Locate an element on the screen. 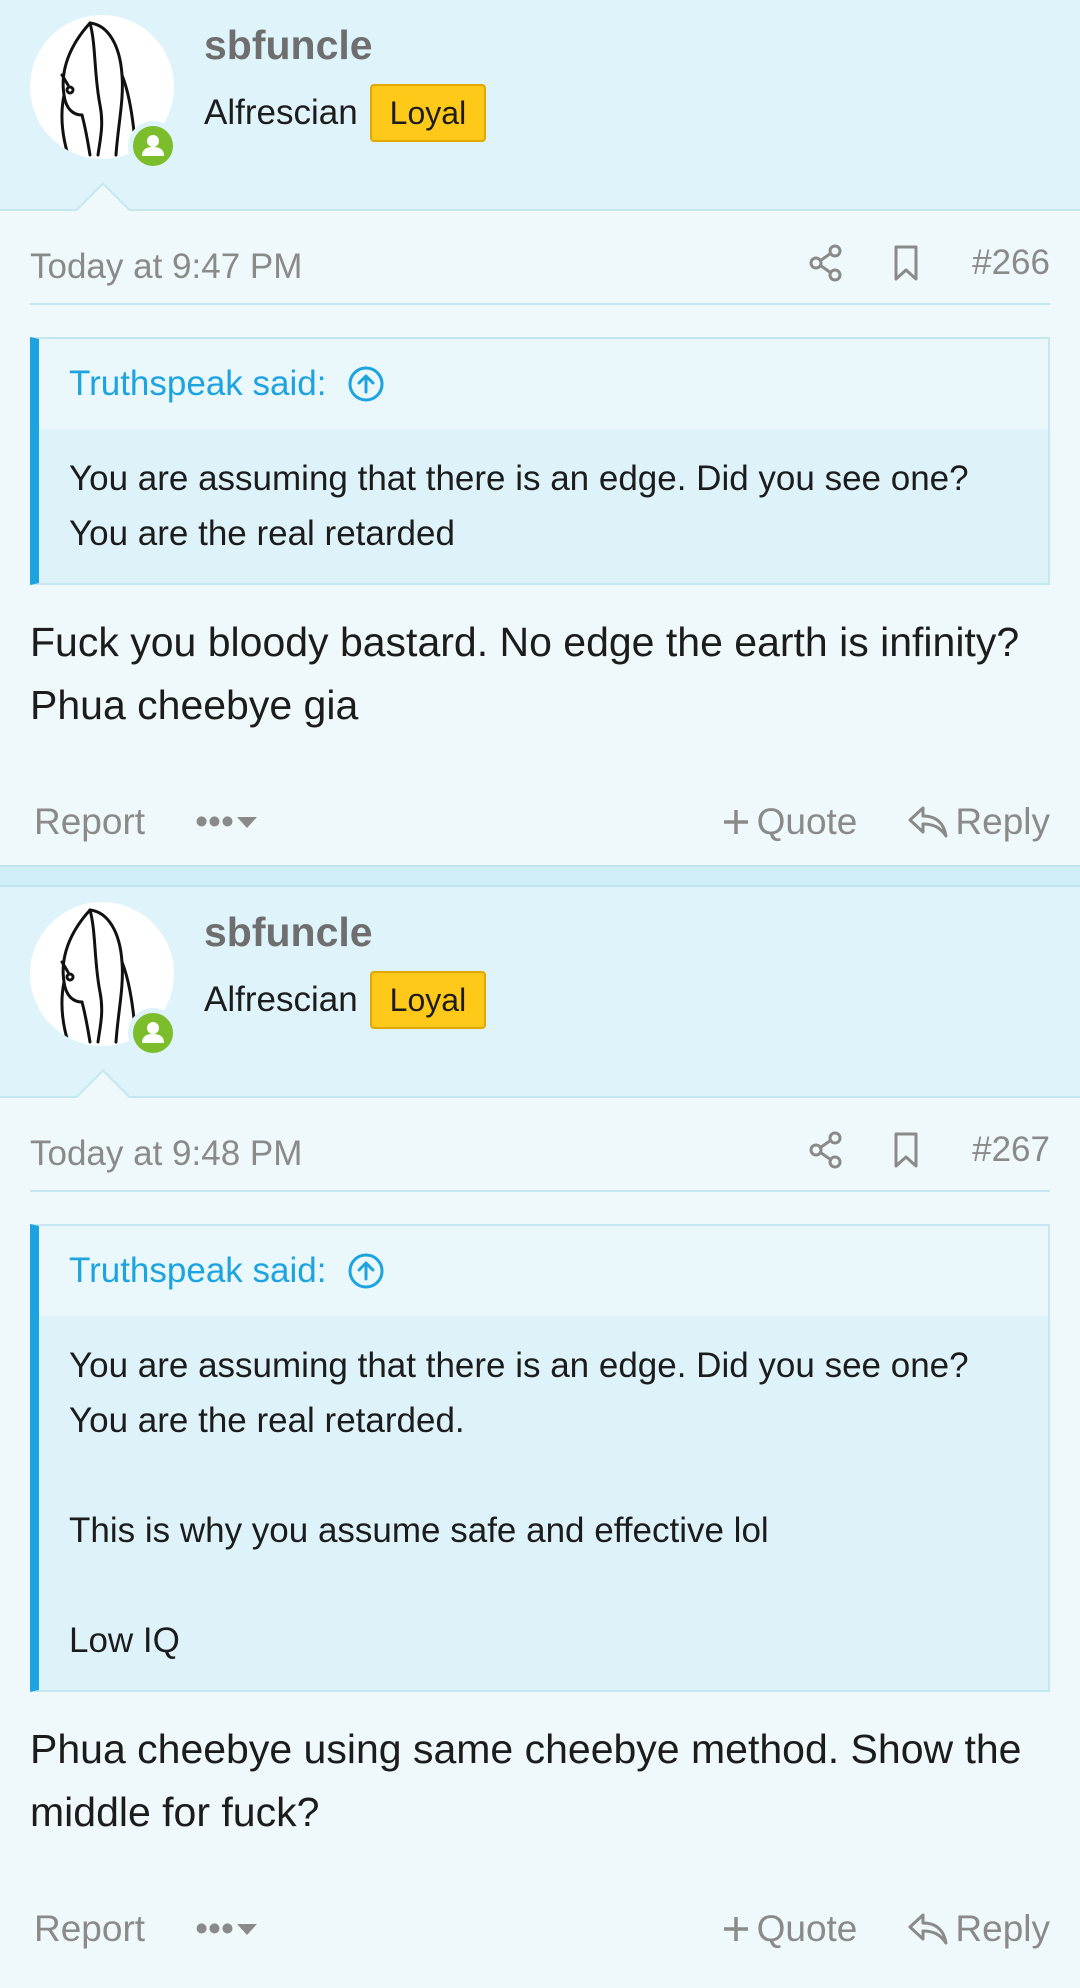  meta-actions: #267 is located at coordinates (927, 1150).